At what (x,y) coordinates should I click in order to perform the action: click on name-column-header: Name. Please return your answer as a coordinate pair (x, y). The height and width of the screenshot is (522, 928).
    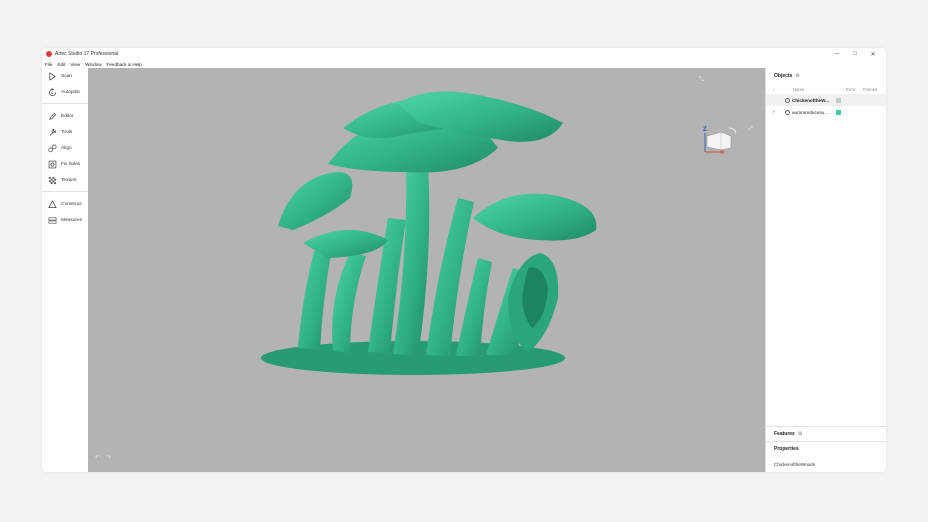
    Looking at the image, I should click on (798, 89).